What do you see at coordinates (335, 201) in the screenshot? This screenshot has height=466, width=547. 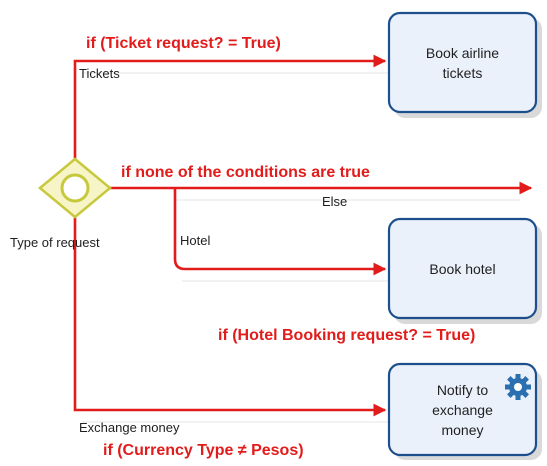 I see `flow-label-else: Else` at bounding box center [335, 201].